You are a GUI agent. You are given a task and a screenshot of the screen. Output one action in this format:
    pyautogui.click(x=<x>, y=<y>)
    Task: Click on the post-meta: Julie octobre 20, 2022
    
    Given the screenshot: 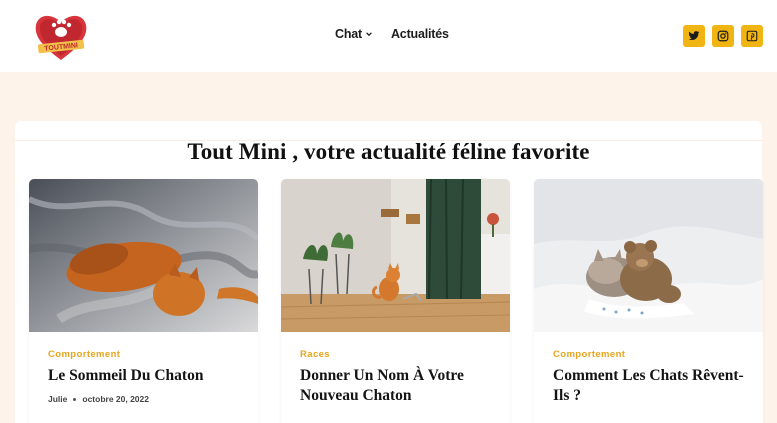 What is the action you would take?
    pyautogui.click(x=143, y=399)
    